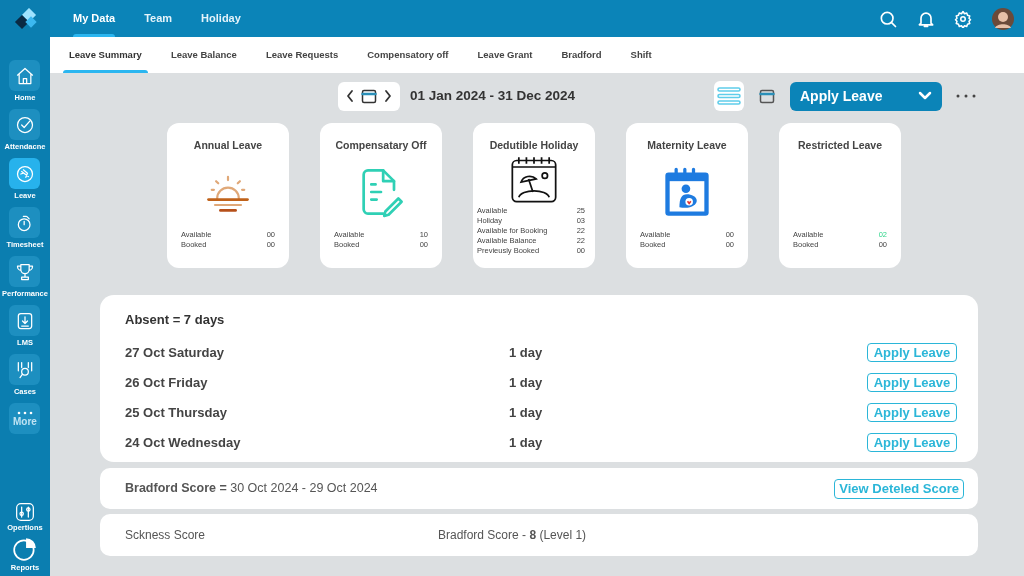 The width and height of the screenshot is (1024, 576). What do you see at coordinates (512, 535) in the screenshot?
I see `sickness-score: Bradford Score - 8 (Level 1)` at bounding box center [512, 535].